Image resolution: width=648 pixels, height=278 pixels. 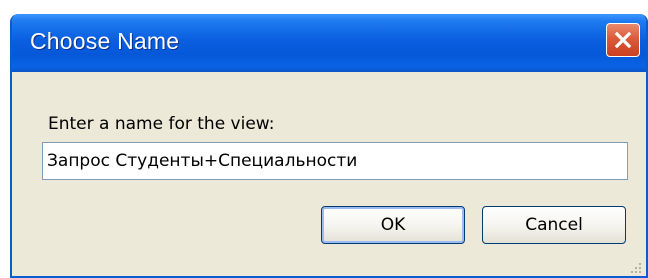 I want to click on ok-button: OK, so click(x=393, y=225).